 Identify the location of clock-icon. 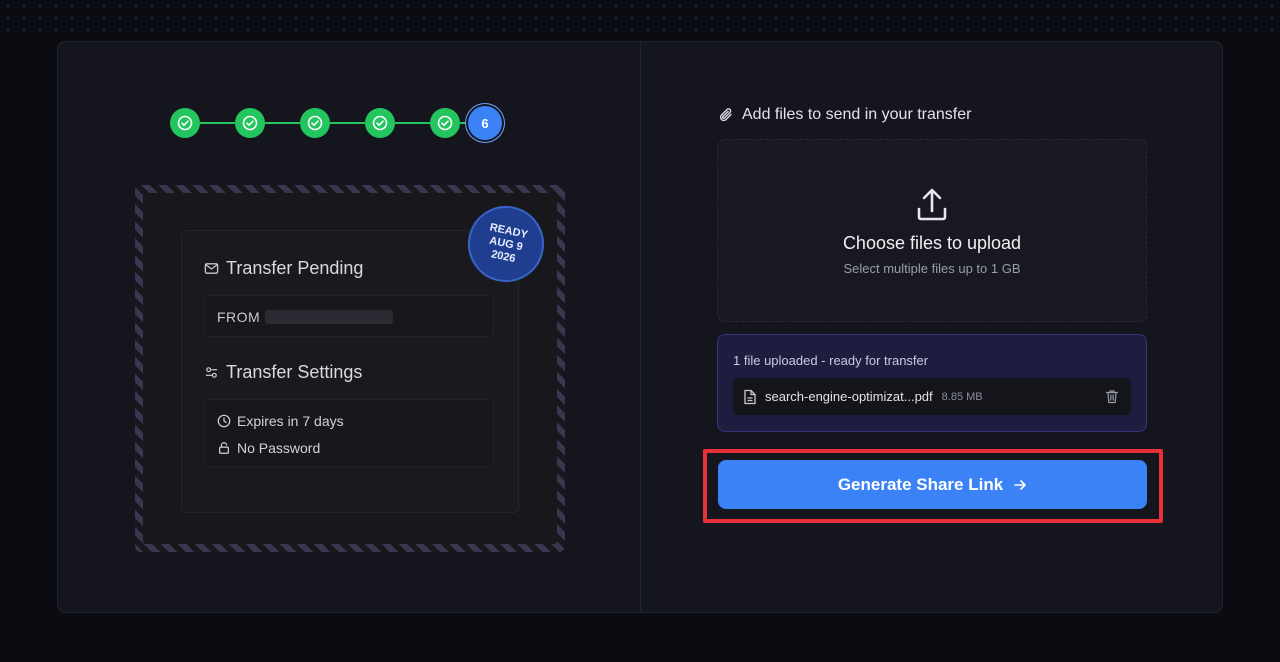
(224, 421).